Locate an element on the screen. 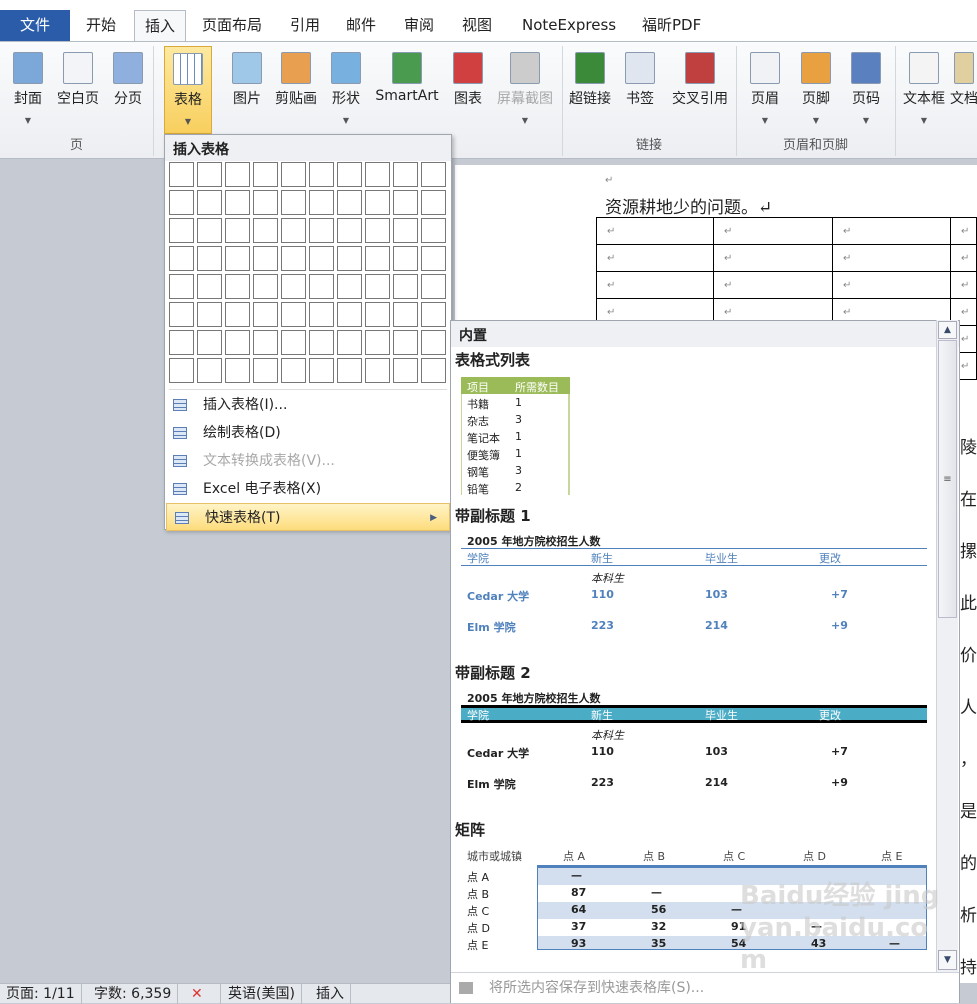 The image size is (977, 1004). menu-item-4: 快速表格(T) ▶ is located at coordinates (308, 517).